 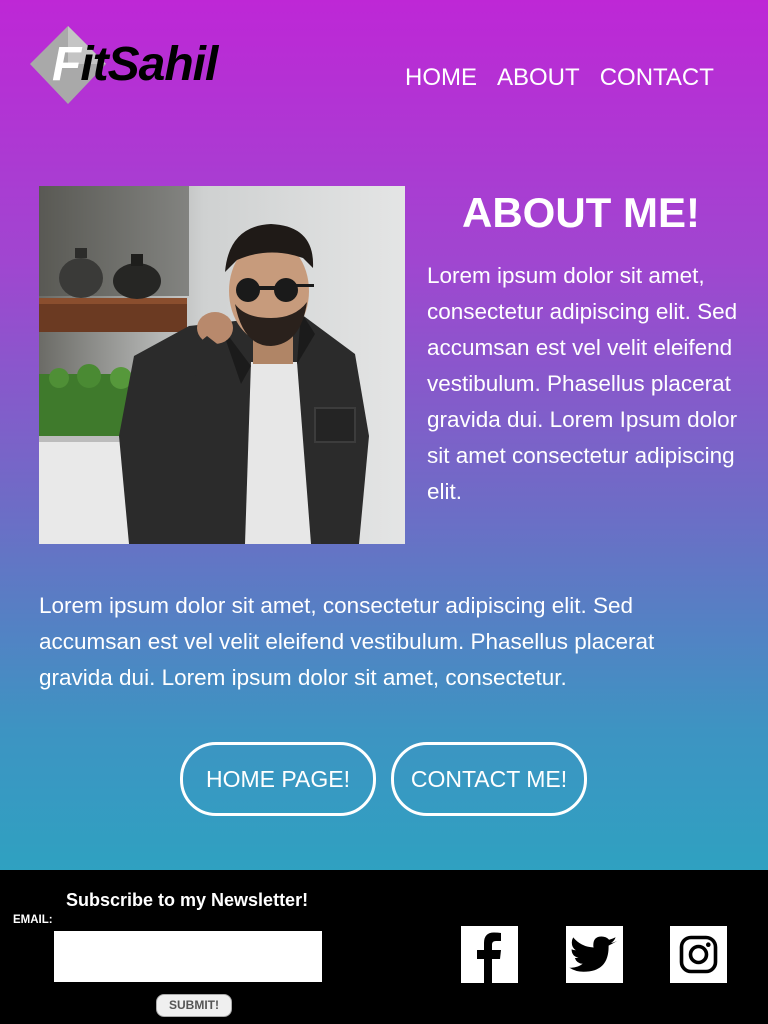 I want to click on facebook-icon, so click(x=489, y=957).